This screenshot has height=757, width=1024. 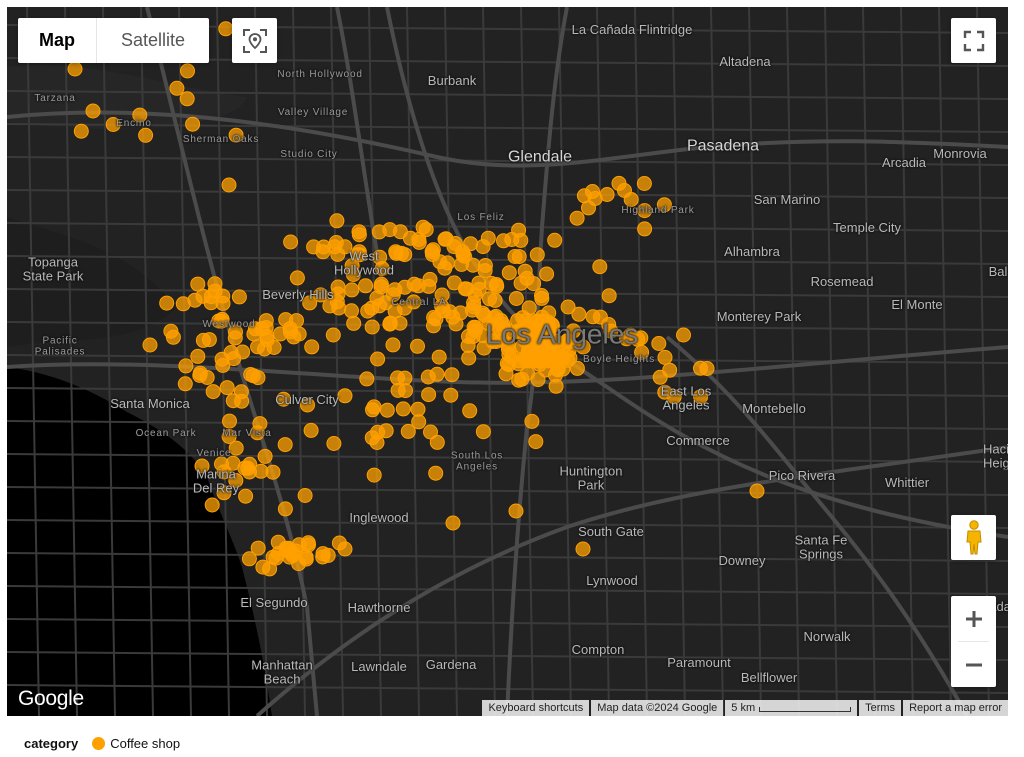 What do you see at coordinates (973, 618) in the screenshot?
I see `zoom-in-button` at bounding box center [973, 618].